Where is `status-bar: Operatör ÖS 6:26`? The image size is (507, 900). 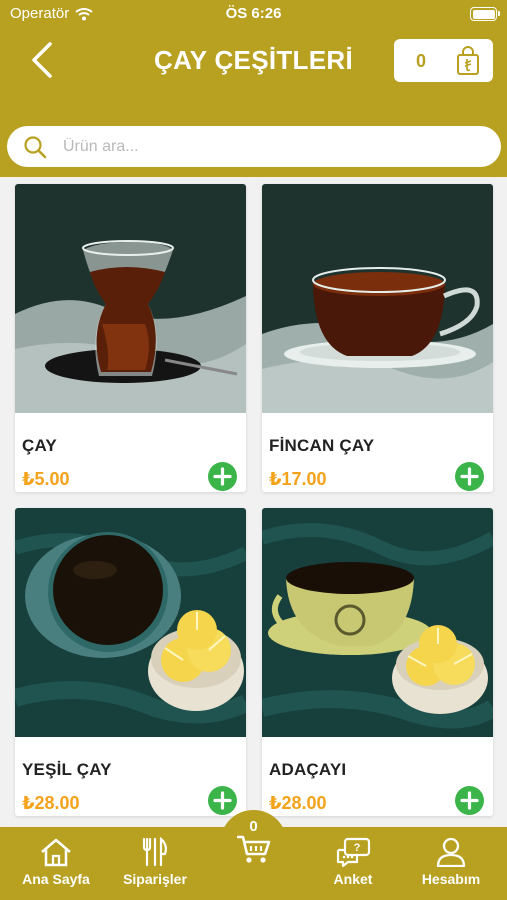
status-bar: Operatör ÖS 6:26 is located at coordinates (253, 14).